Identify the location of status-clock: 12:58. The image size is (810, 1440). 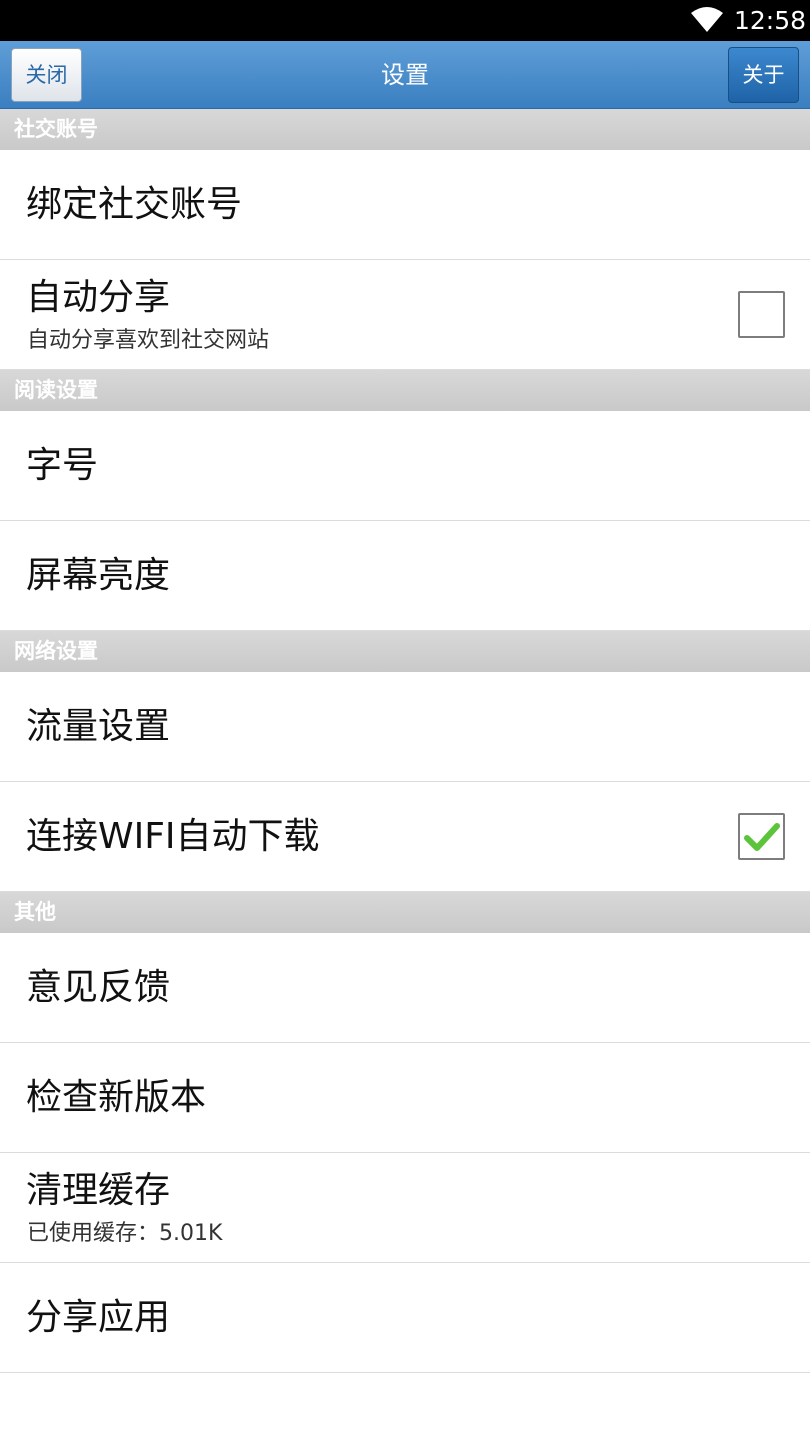
(770, 20).